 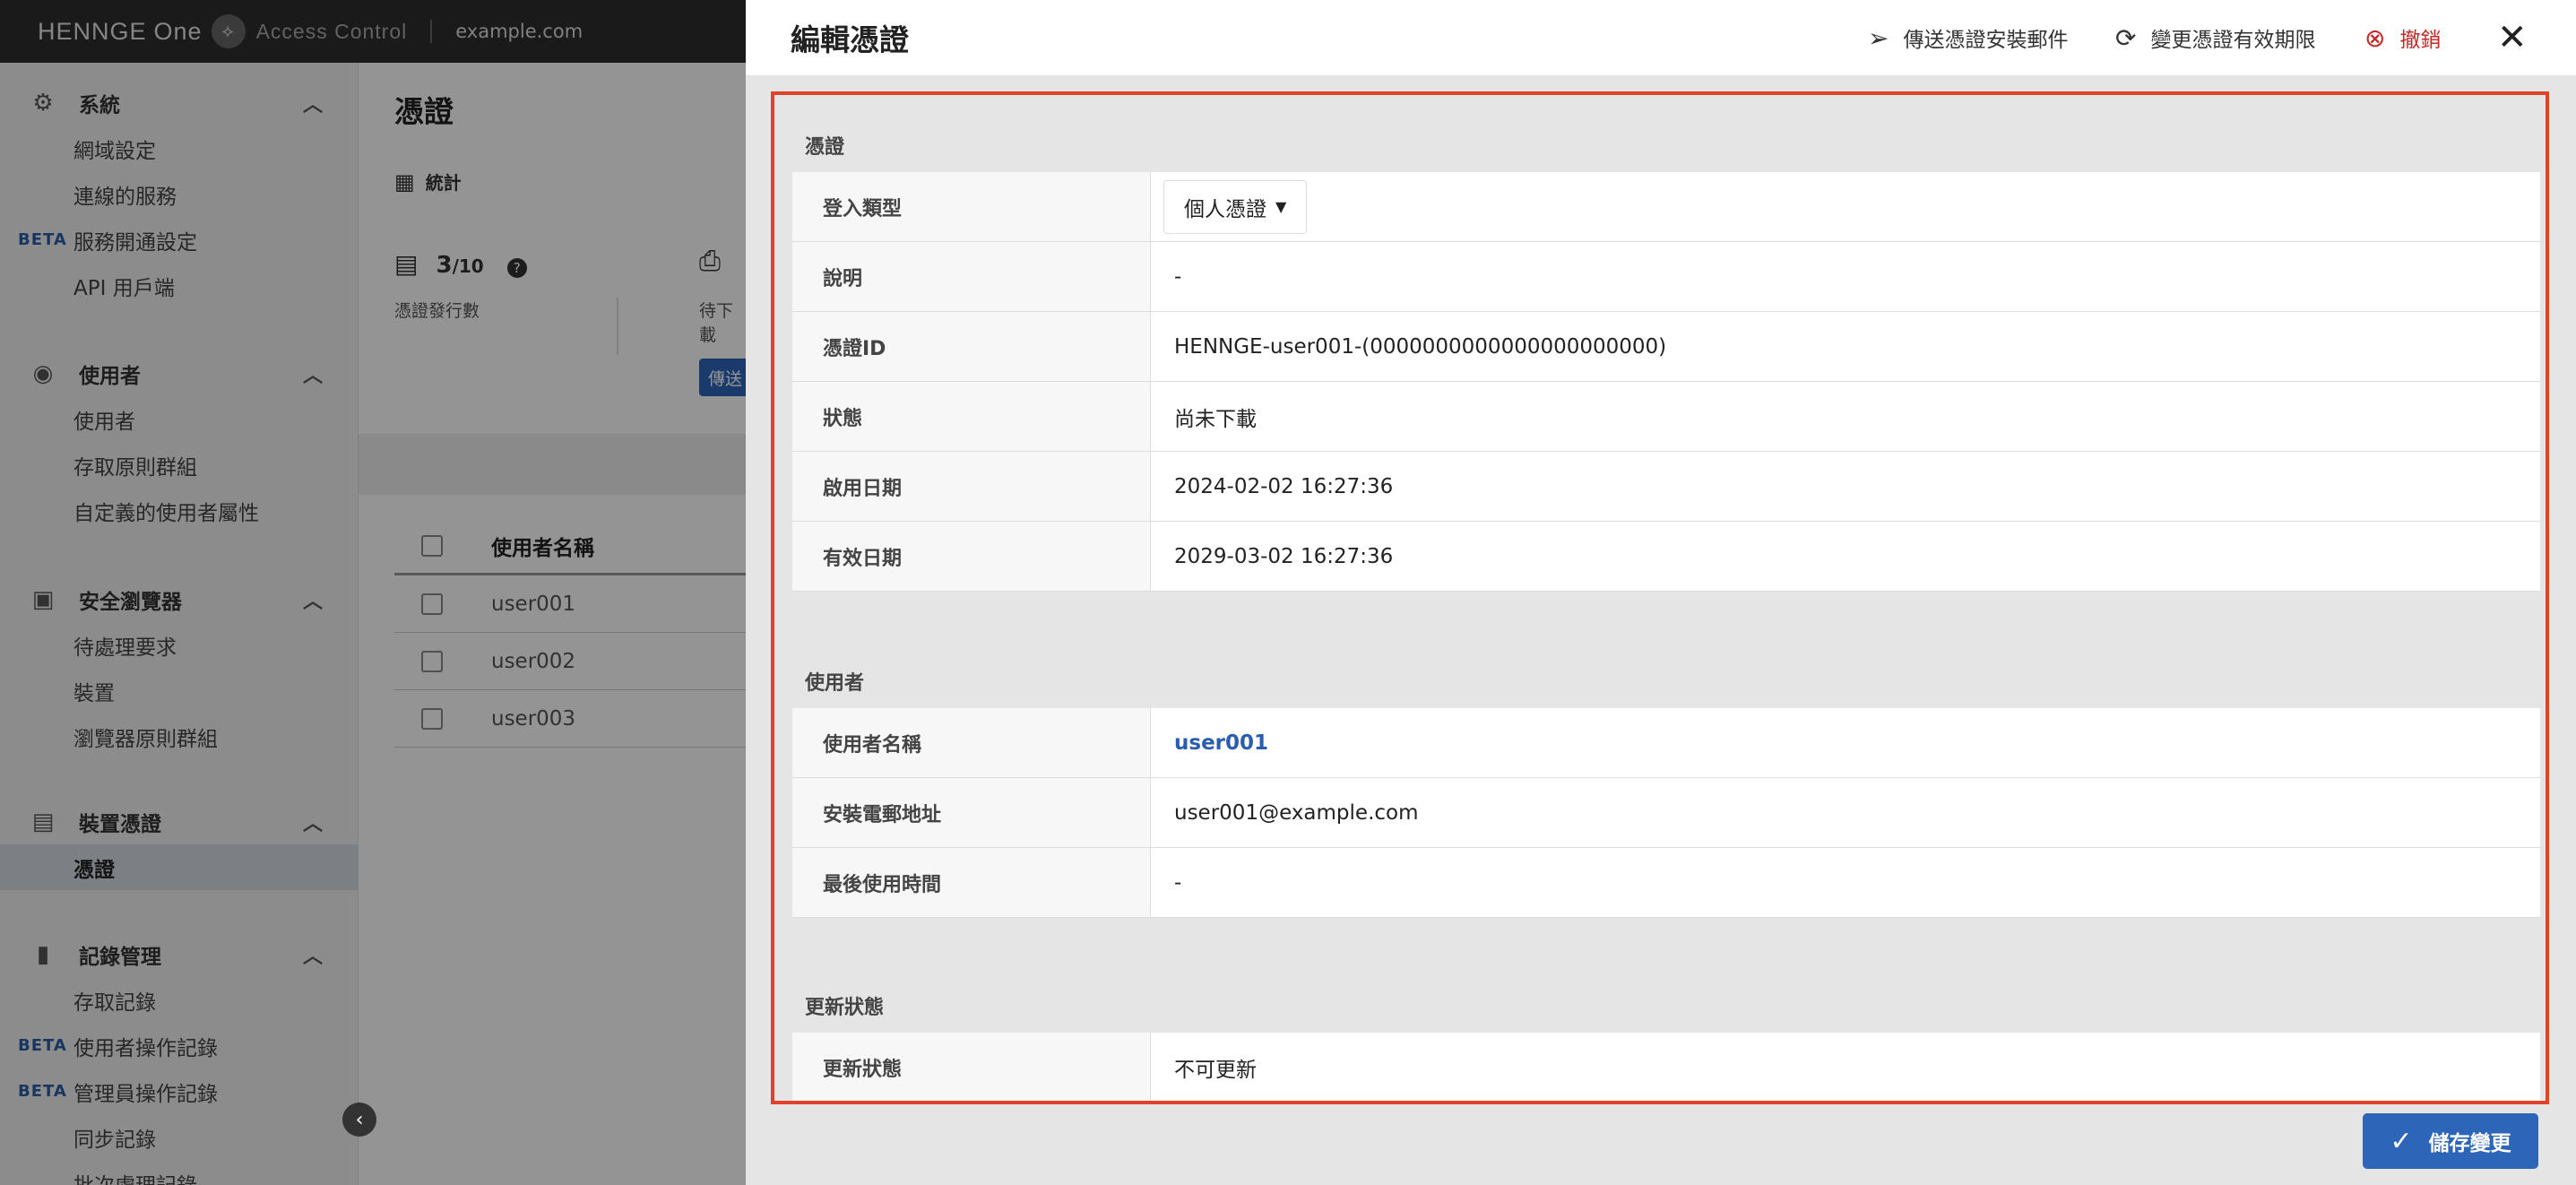 I want to click on row-username: 使用者名稱 user001, so click(x=1666, y=743).